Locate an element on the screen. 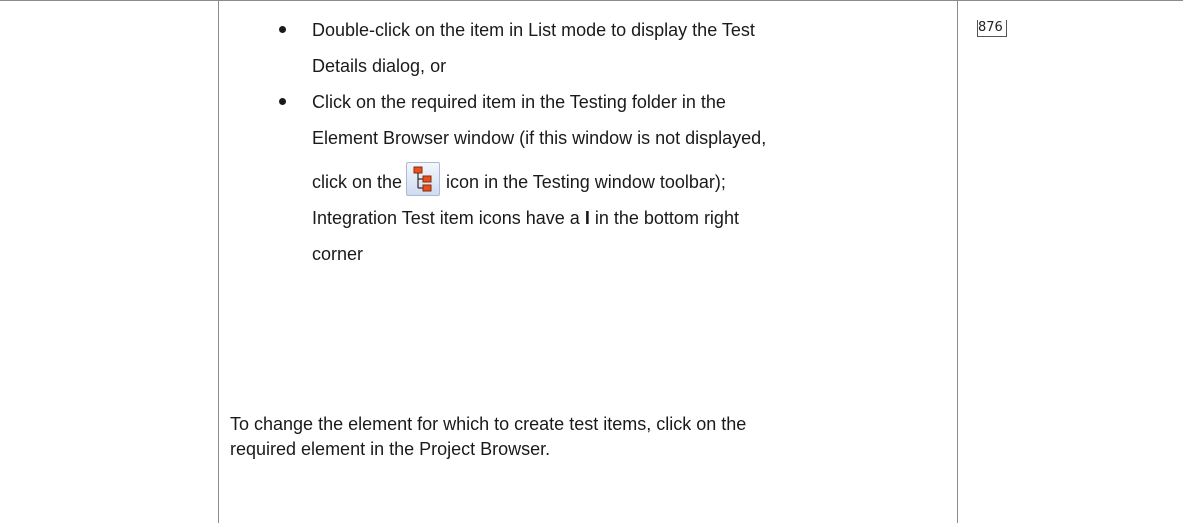 Image resolution: width=1183 pixels, height=523 pixels. paragraph-line: required element in the Project Browser. is located at coordinates (390, 449).